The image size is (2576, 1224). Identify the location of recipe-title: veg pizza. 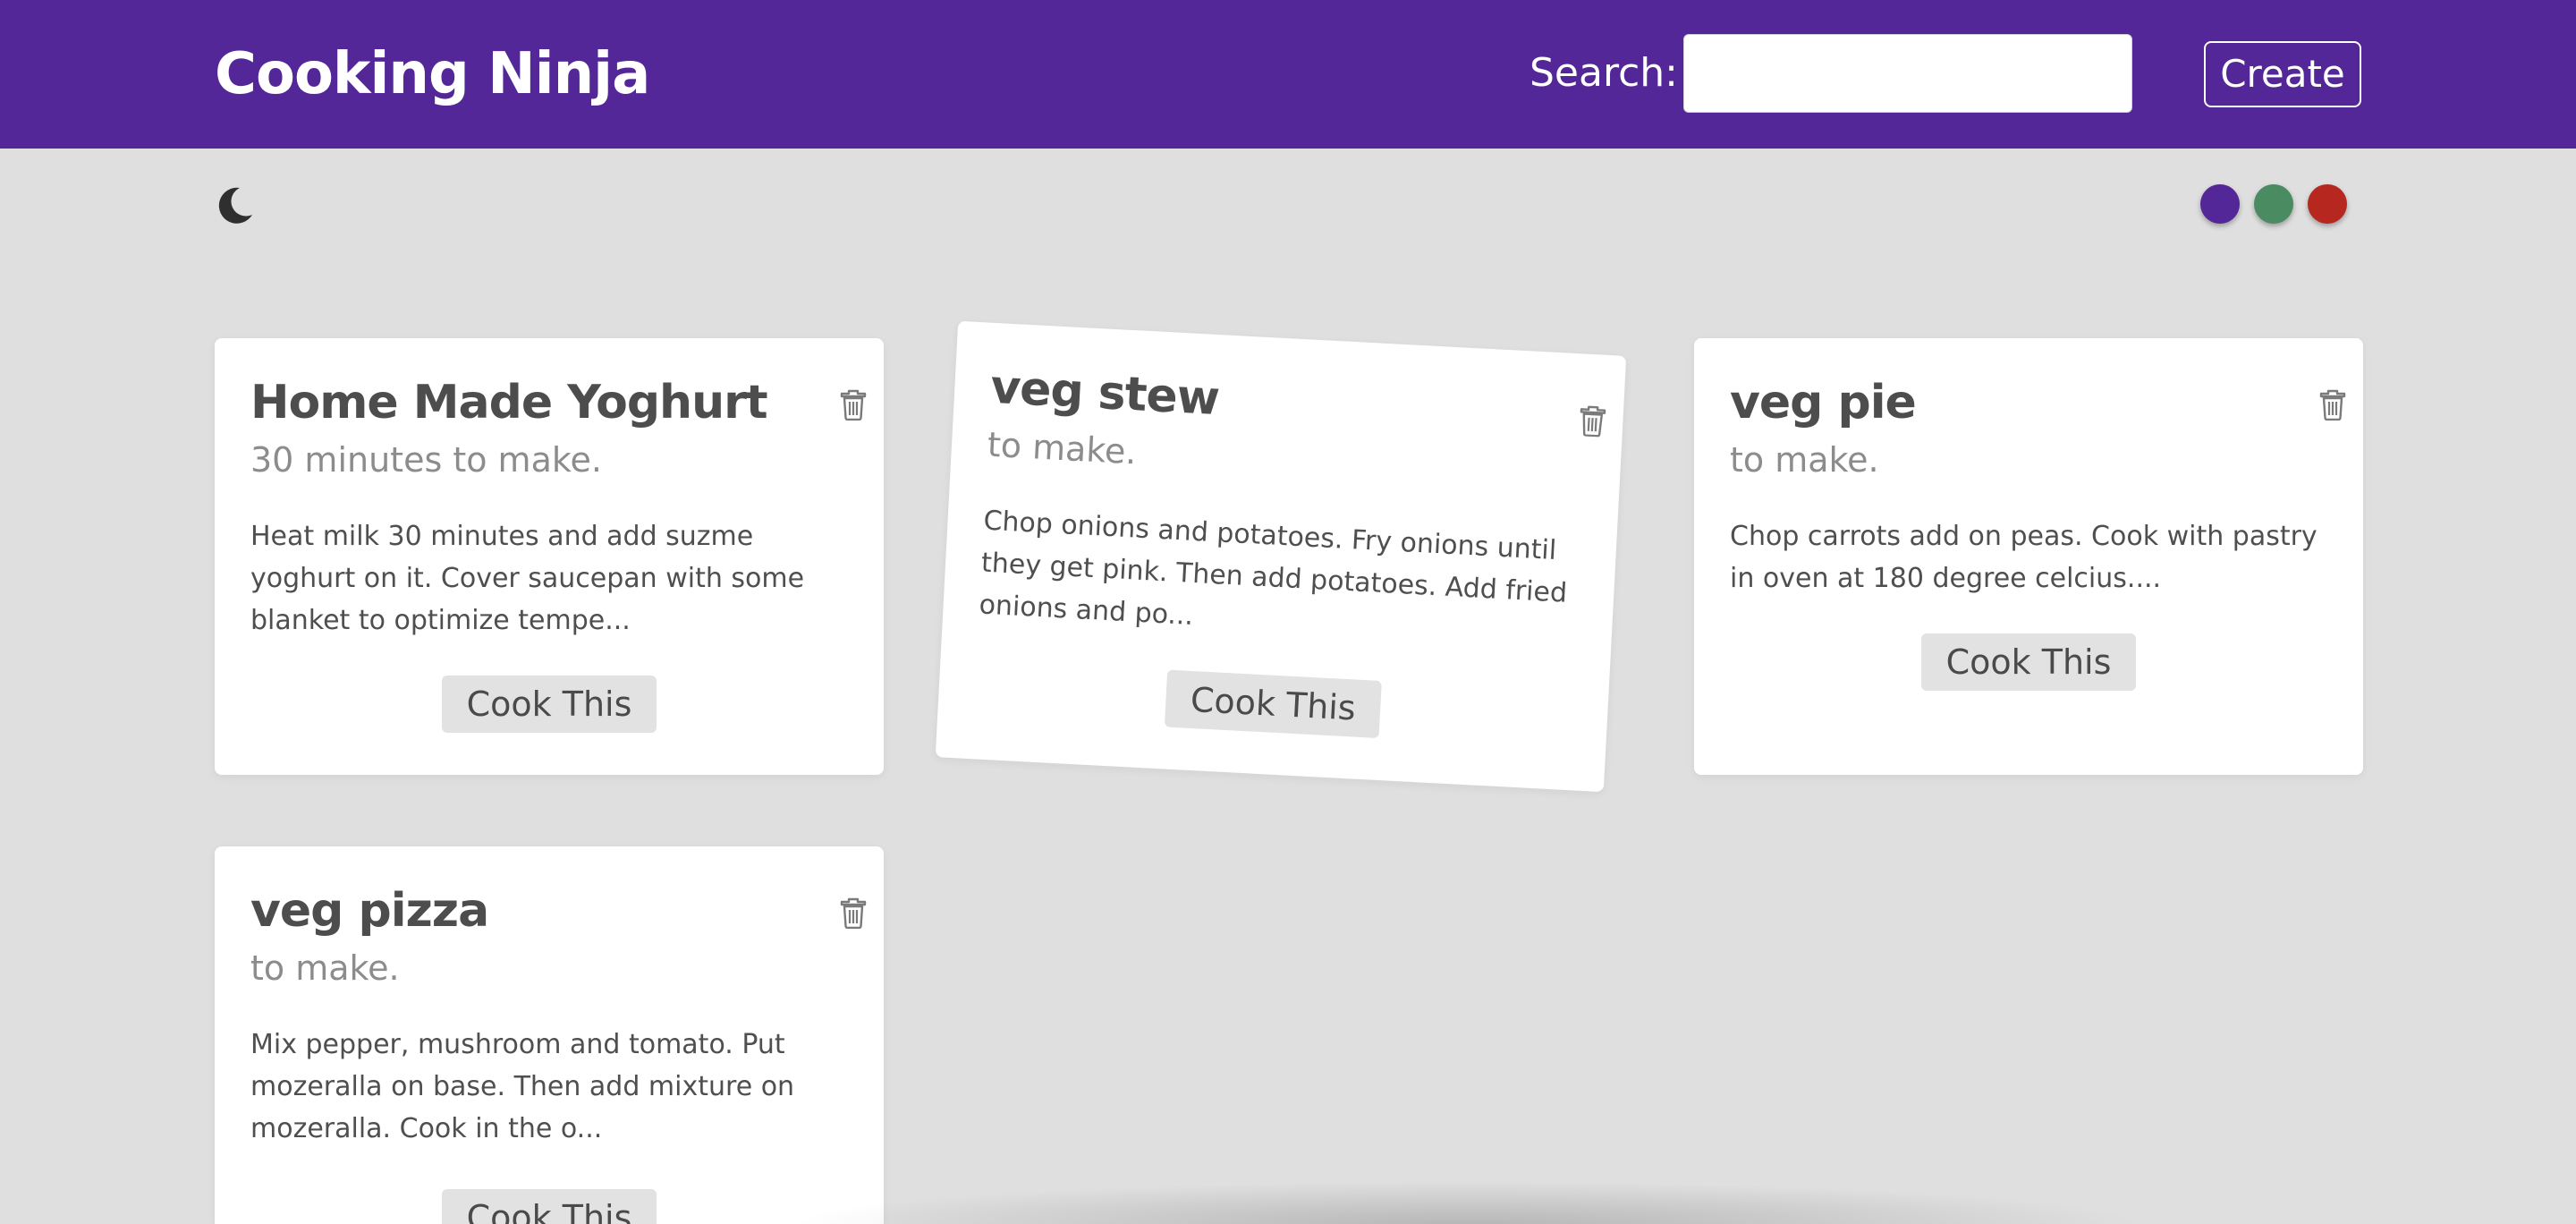
(369, 911).